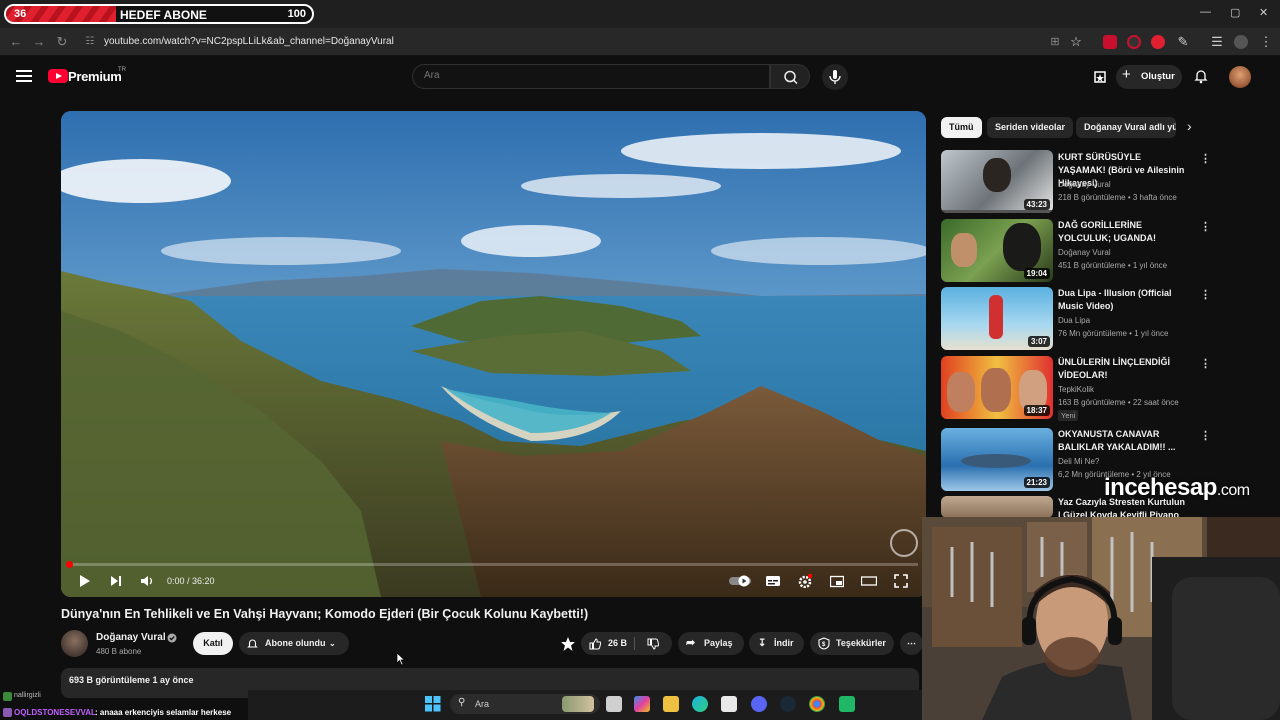 The height and width of the screenshot is (720, 1280). Describe the element at coordinates (39, 42) in the screenshot. I see `forward-icon: →` at that location.